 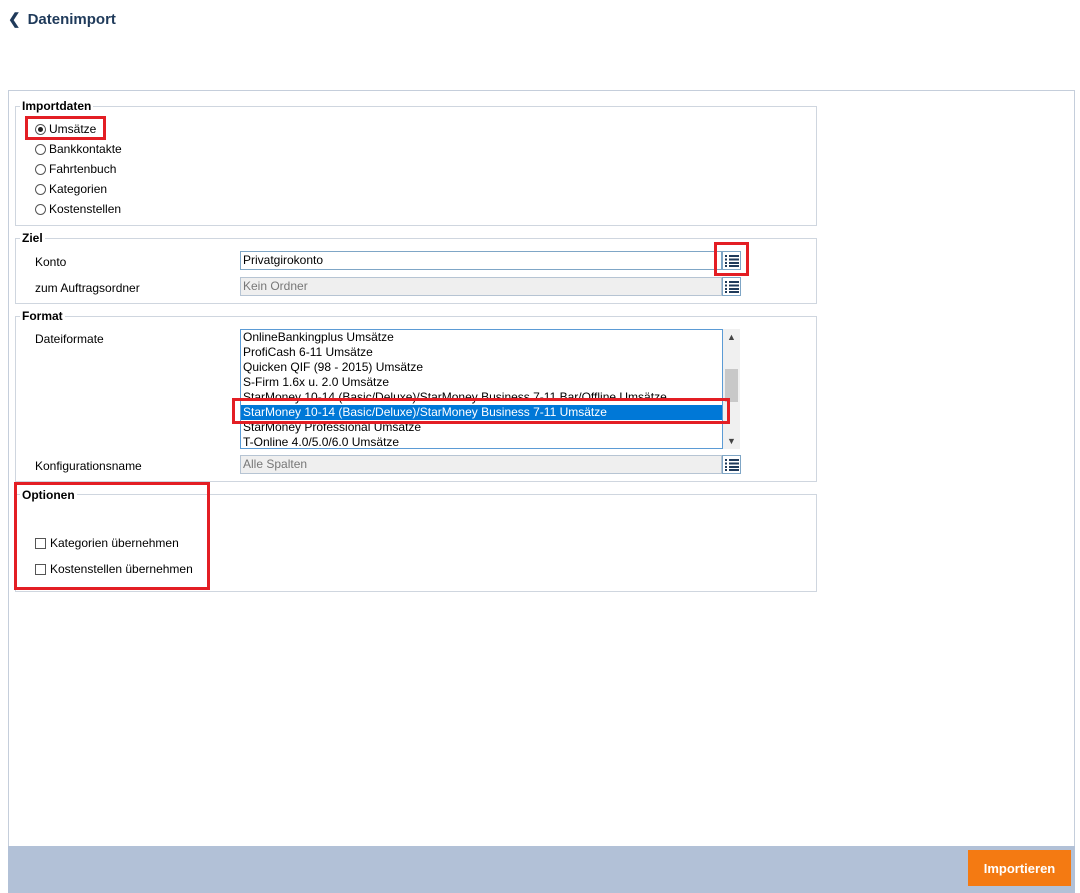 I want to click on list-item: ProfiCash 6-11 Umsätze, so click(x=481, y=352).